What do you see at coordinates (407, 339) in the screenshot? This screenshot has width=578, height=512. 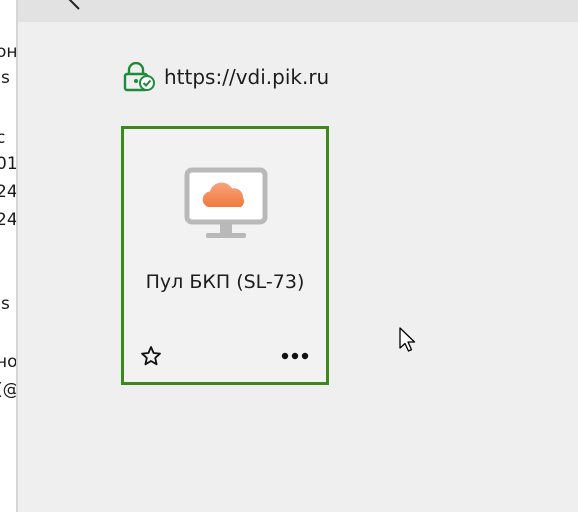 I see `mouse-cursor-icon` at bounding box center [407, 339].